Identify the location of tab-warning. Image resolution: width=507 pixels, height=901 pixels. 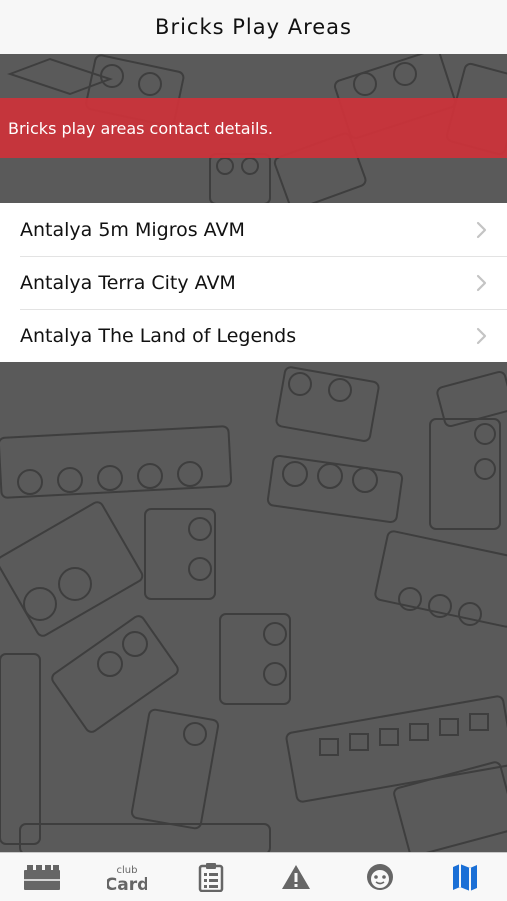
(296, 877).